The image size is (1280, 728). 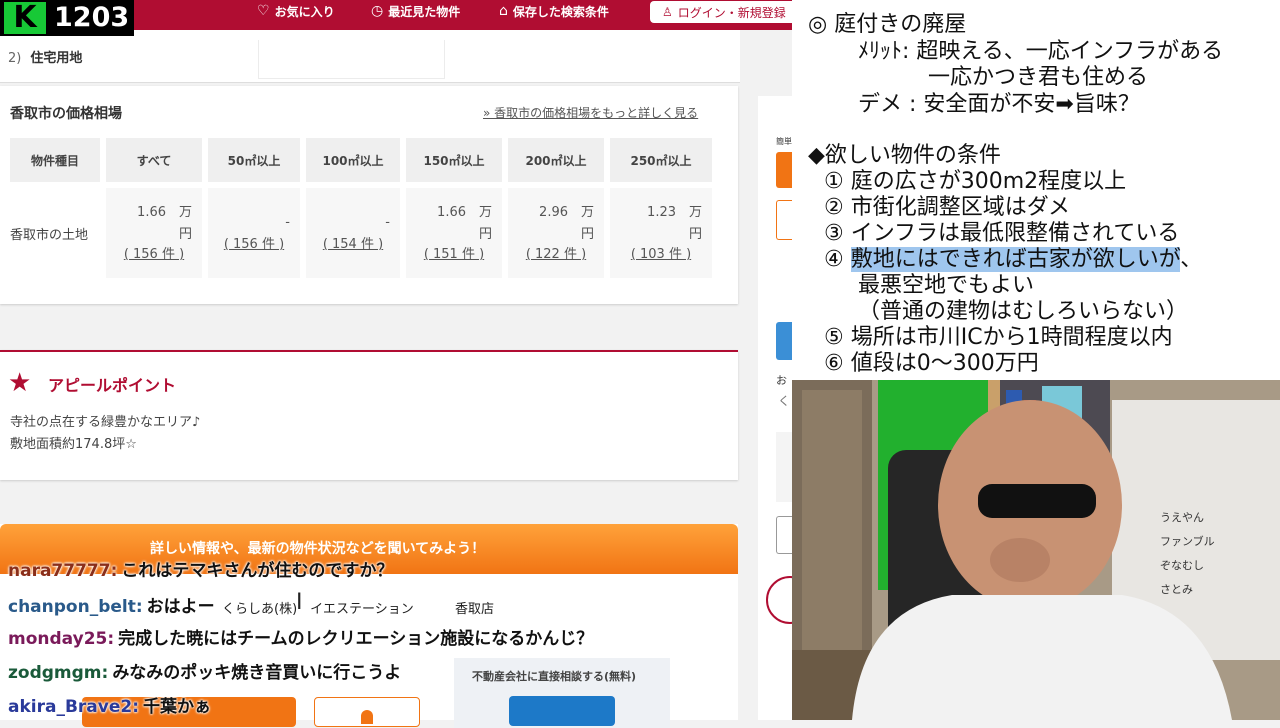 What do you see at coordinates (560, 11) in the screenshot?
I see `saved-search-label: 保存した検索条件` at bounding box center [560, 11].